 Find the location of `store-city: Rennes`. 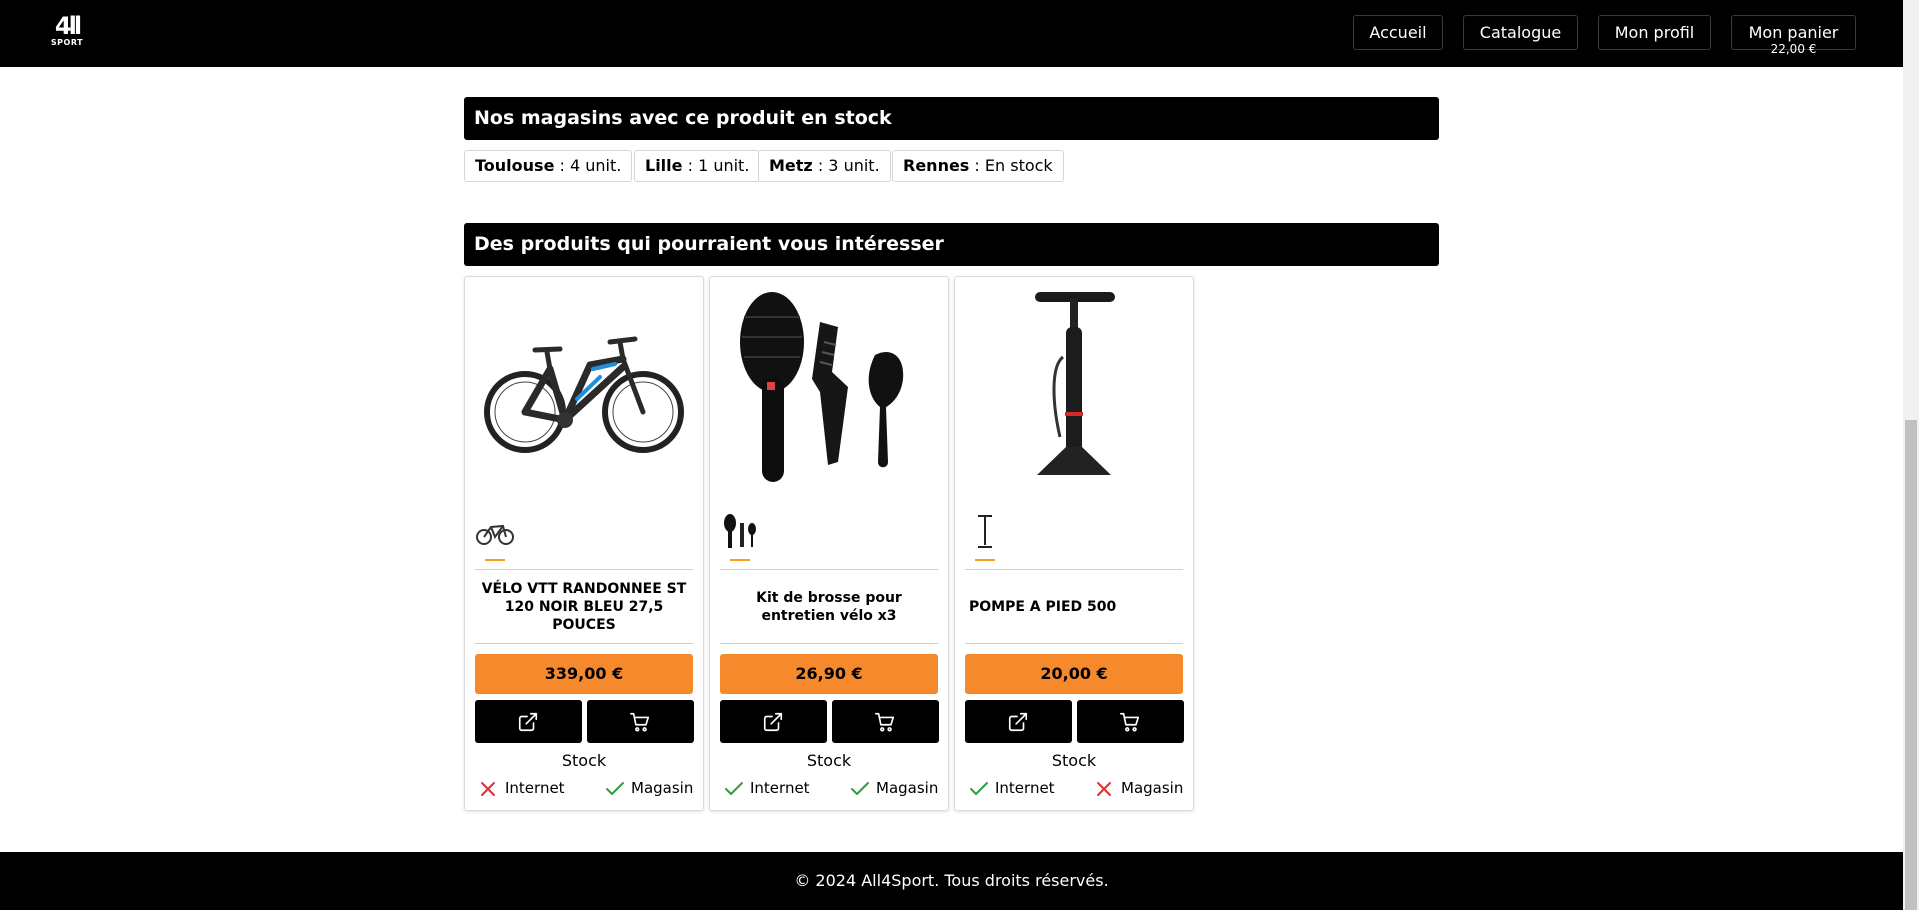

store-city: Rennes is located at coordinates (936, 165).